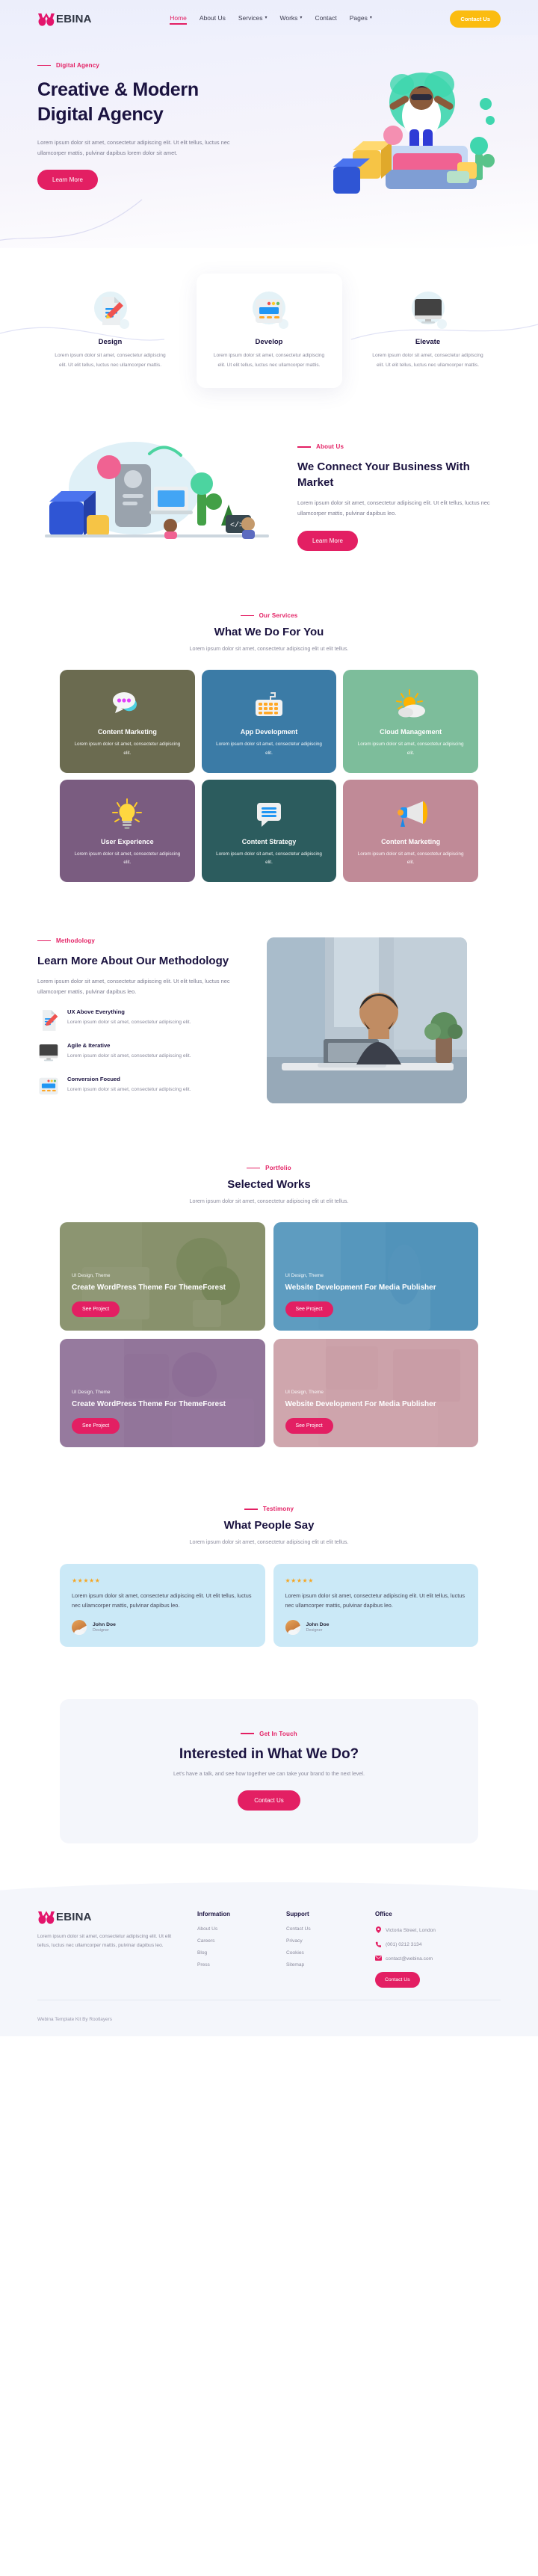  Describe the element at coordinates (428, 342) in the screenshot. I see `feature-title: Elevate` at that location.